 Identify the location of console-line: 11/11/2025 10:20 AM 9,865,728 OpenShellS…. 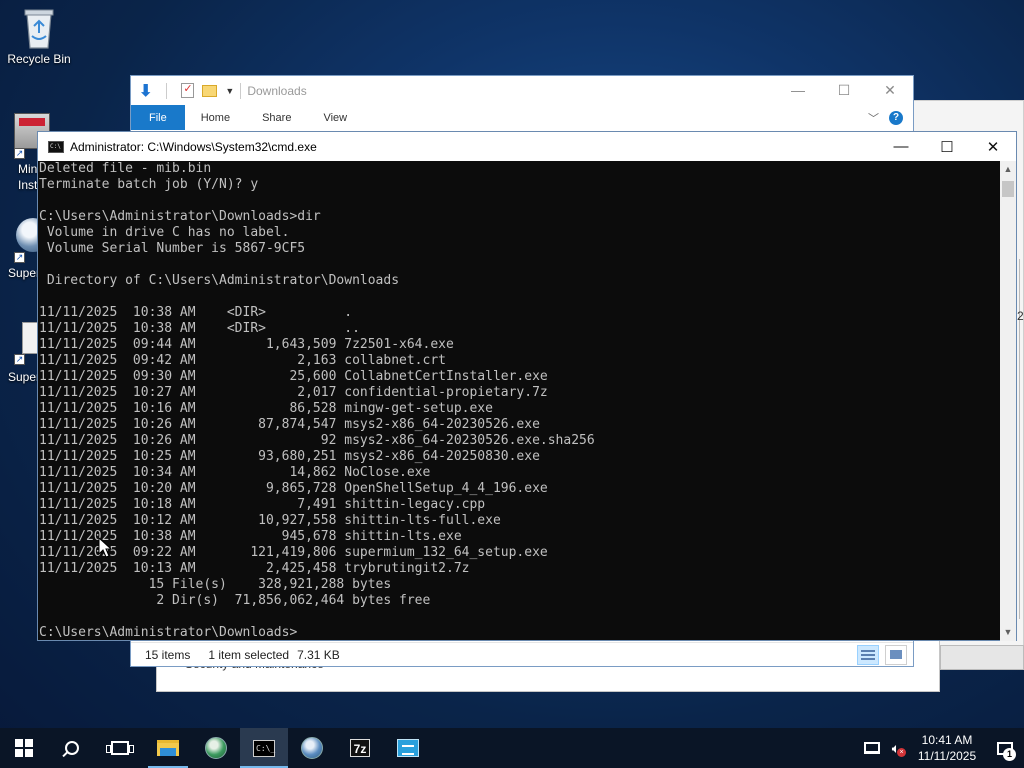
(293, 488).